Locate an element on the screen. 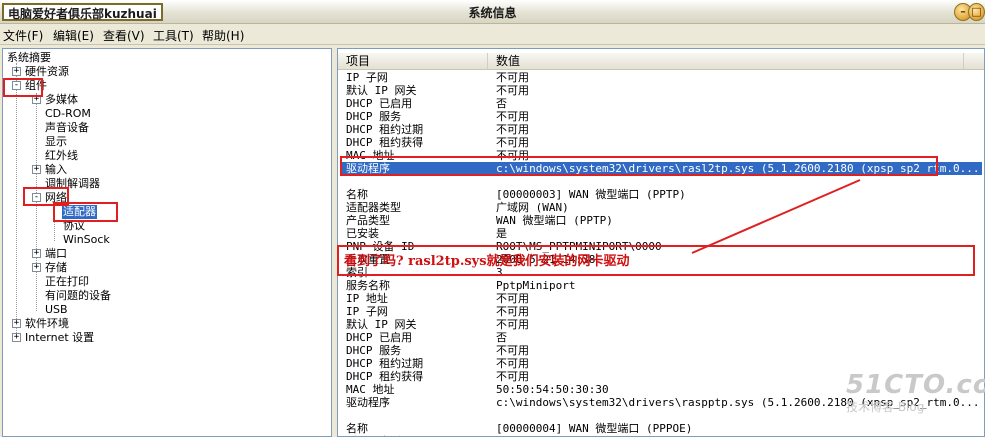  tree-item-multimedia: + 多媒体 is located at coordinates (103, 100).